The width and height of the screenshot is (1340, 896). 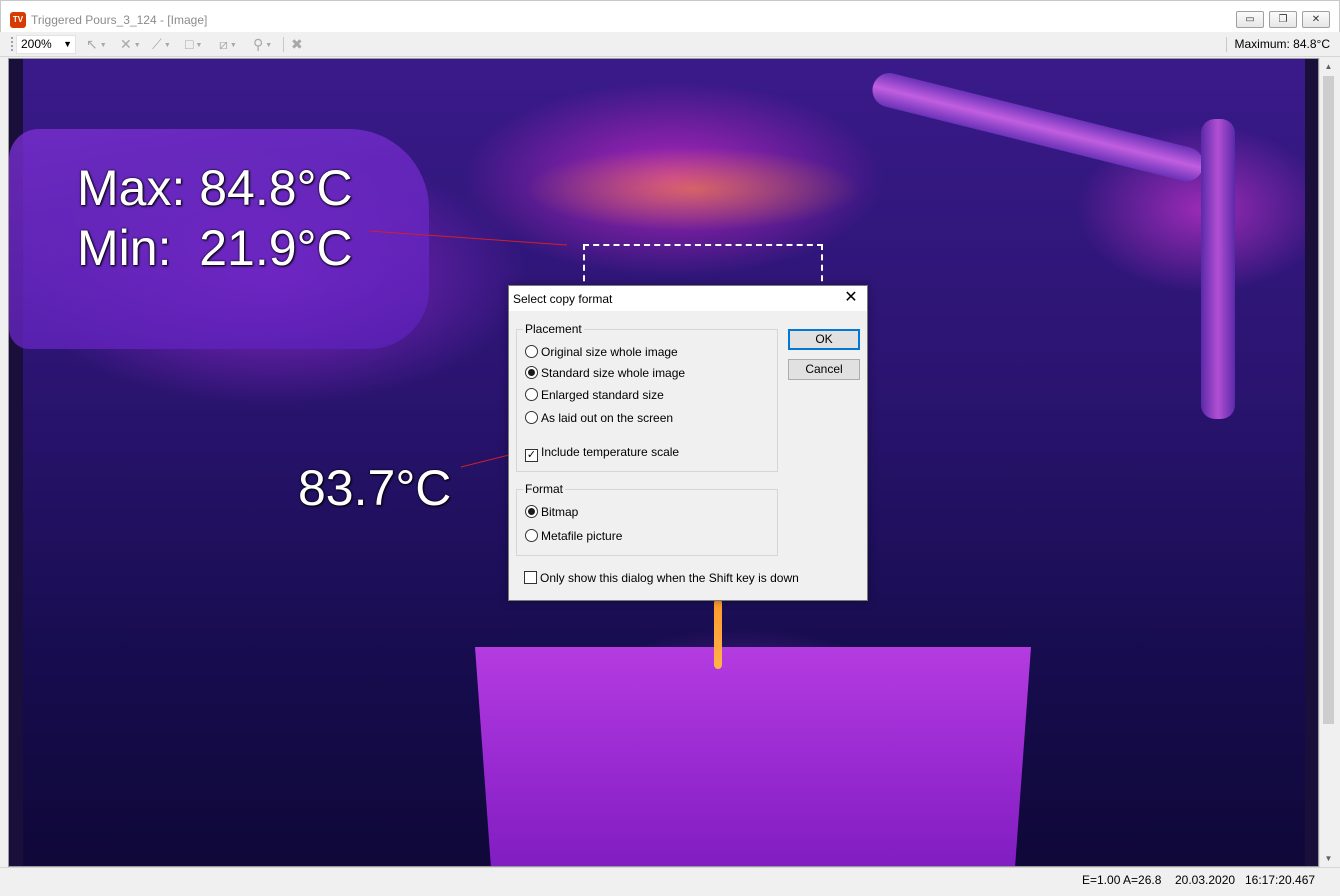 I want to click on rectangle-tool-icon: □ ▼, so click(x=193, y=44).